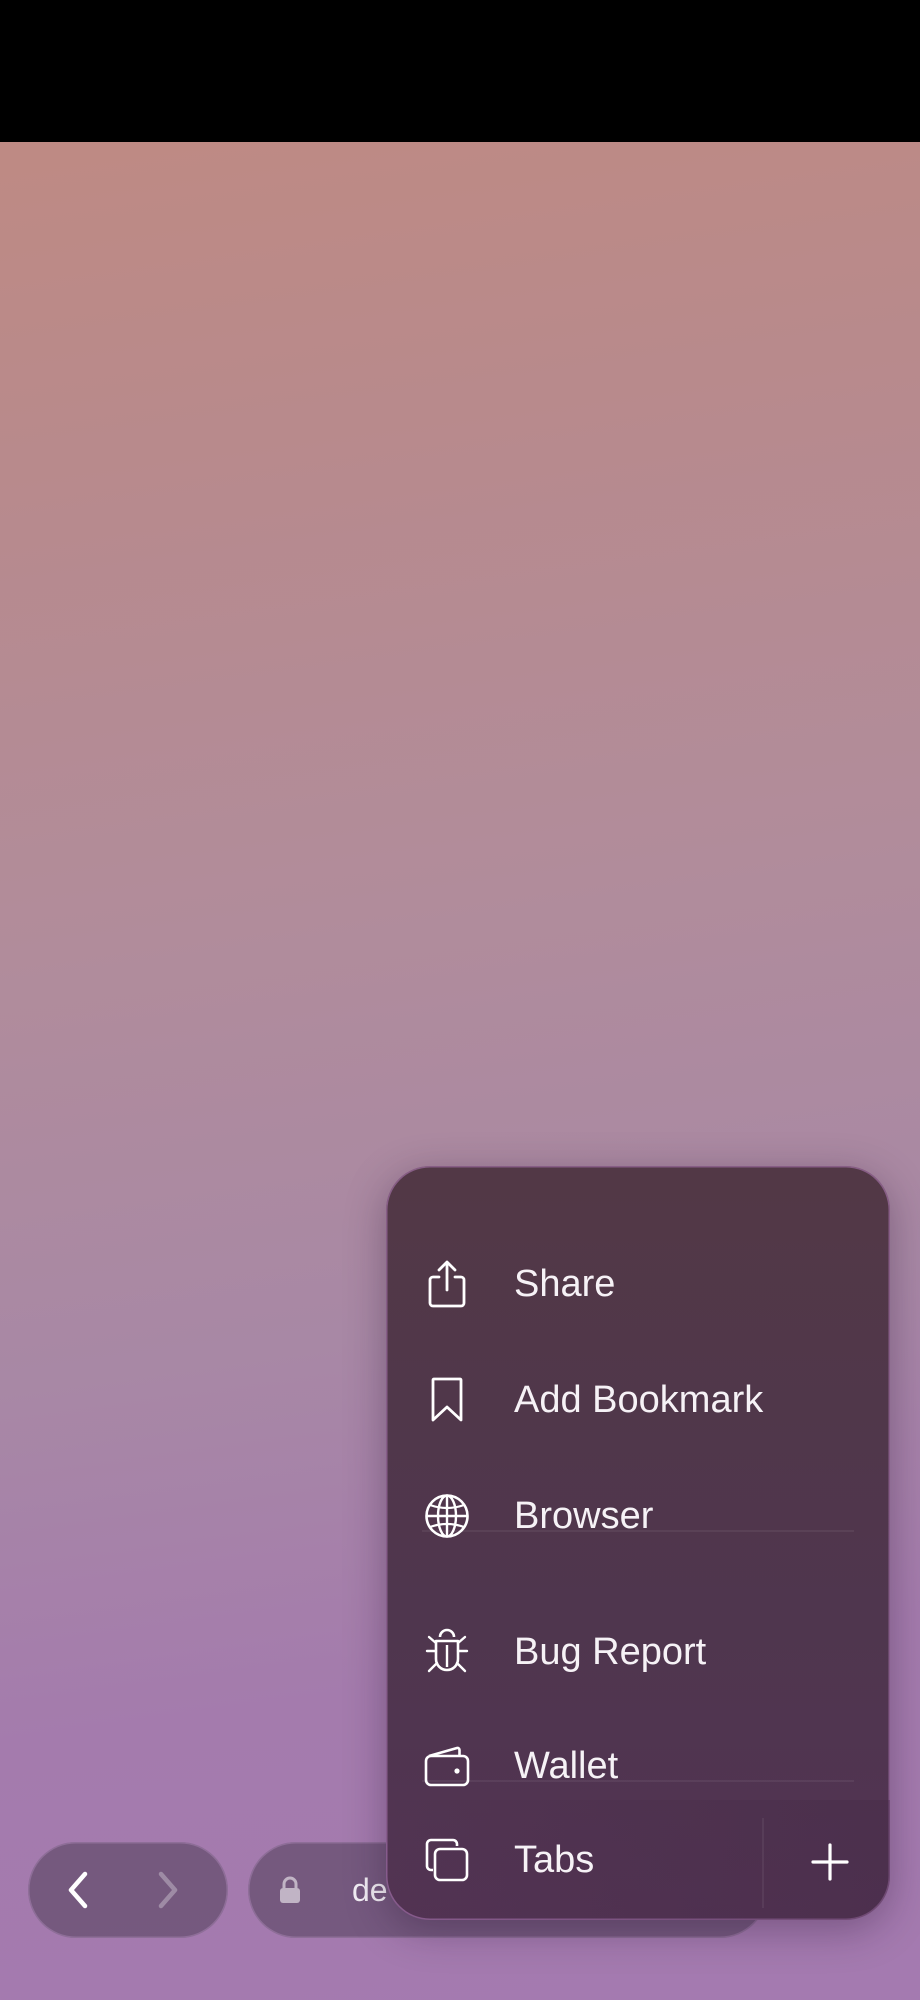 The image size is (920, 2000). What do you see at coordinates (565, 1284) in the screenshot?
I see `menu-item-label: Share` at bounding box center [565, 1284].